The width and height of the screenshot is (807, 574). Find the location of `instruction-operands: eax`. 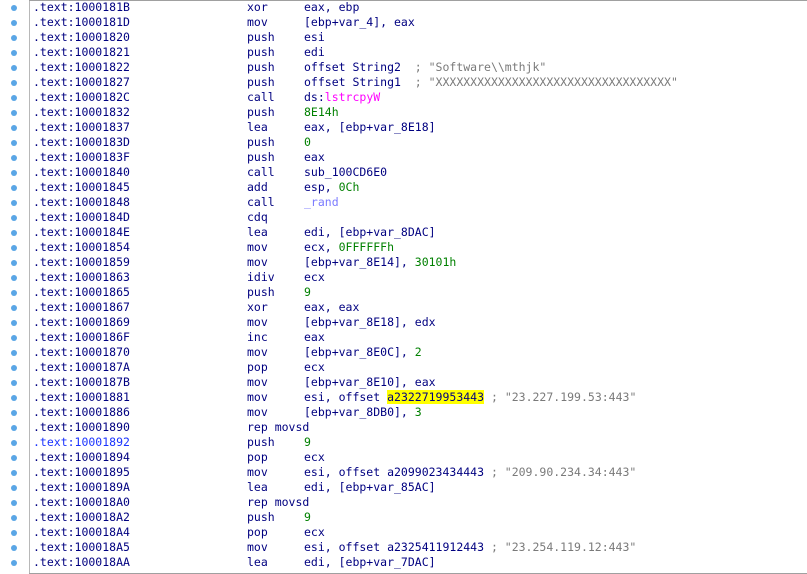

instruction-operands: eax is located at coordinates (314, 337).